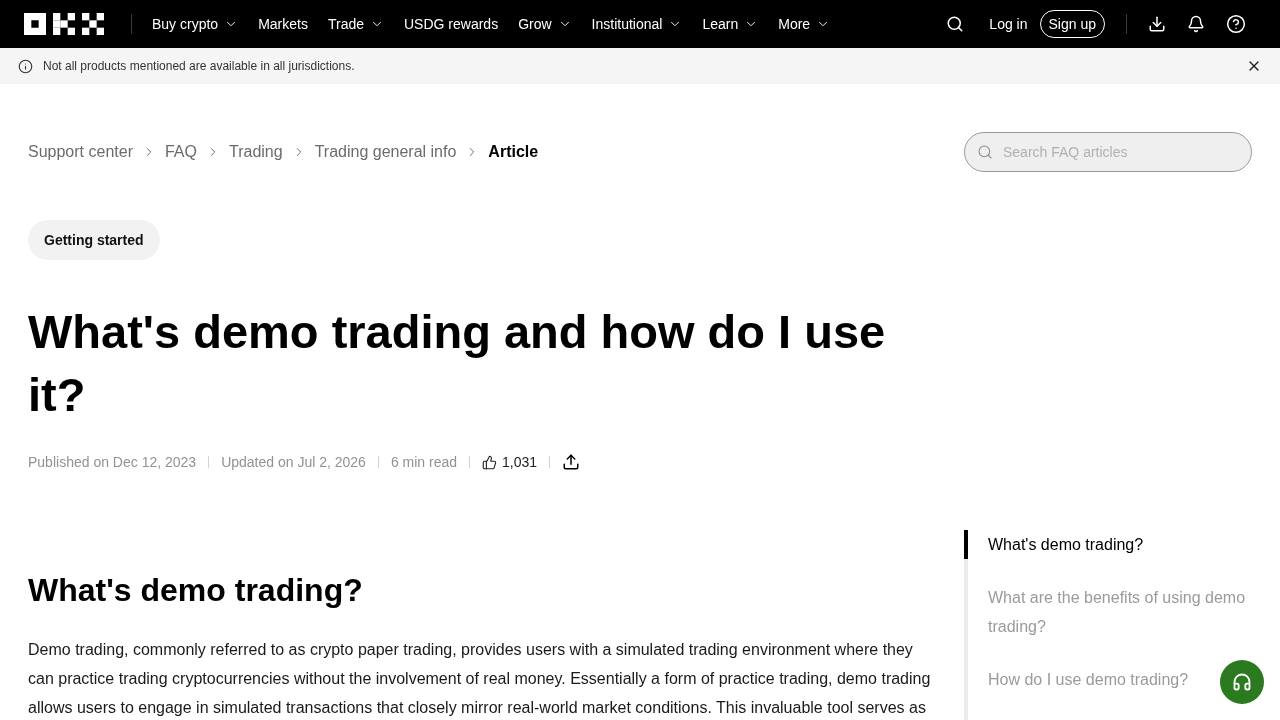 This screenshot has height=720, width=1280. What do you see at coordinates (510, 462) in the screenshot?
I see `like-button: 1,031` at bounding box center [510, 462].